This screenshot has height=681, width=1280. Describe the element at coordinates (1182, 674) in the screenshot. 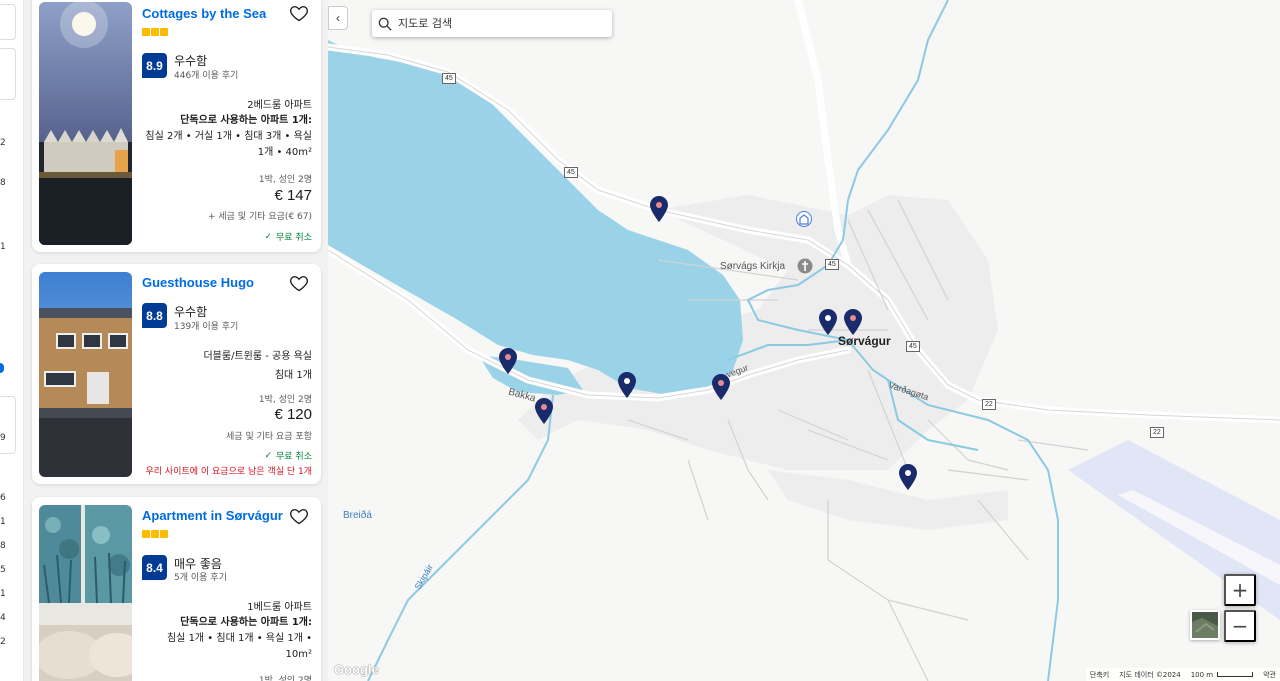

I see `map-footer: 단축키 지도 데이터 ©2024 100 m 약관` at that location.